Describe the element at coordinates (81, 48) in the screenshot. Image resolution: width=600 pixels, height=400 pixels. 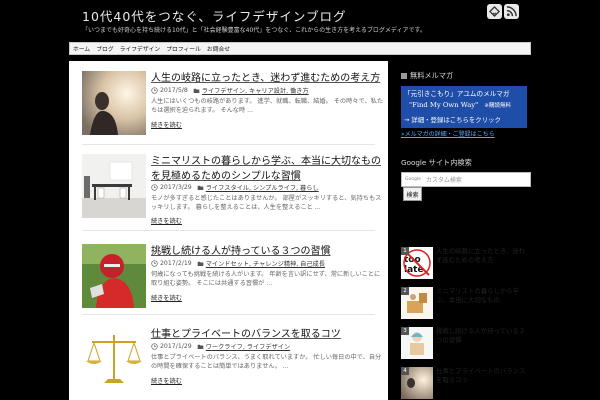
I see `nav-item-home: ホーム` at that location.